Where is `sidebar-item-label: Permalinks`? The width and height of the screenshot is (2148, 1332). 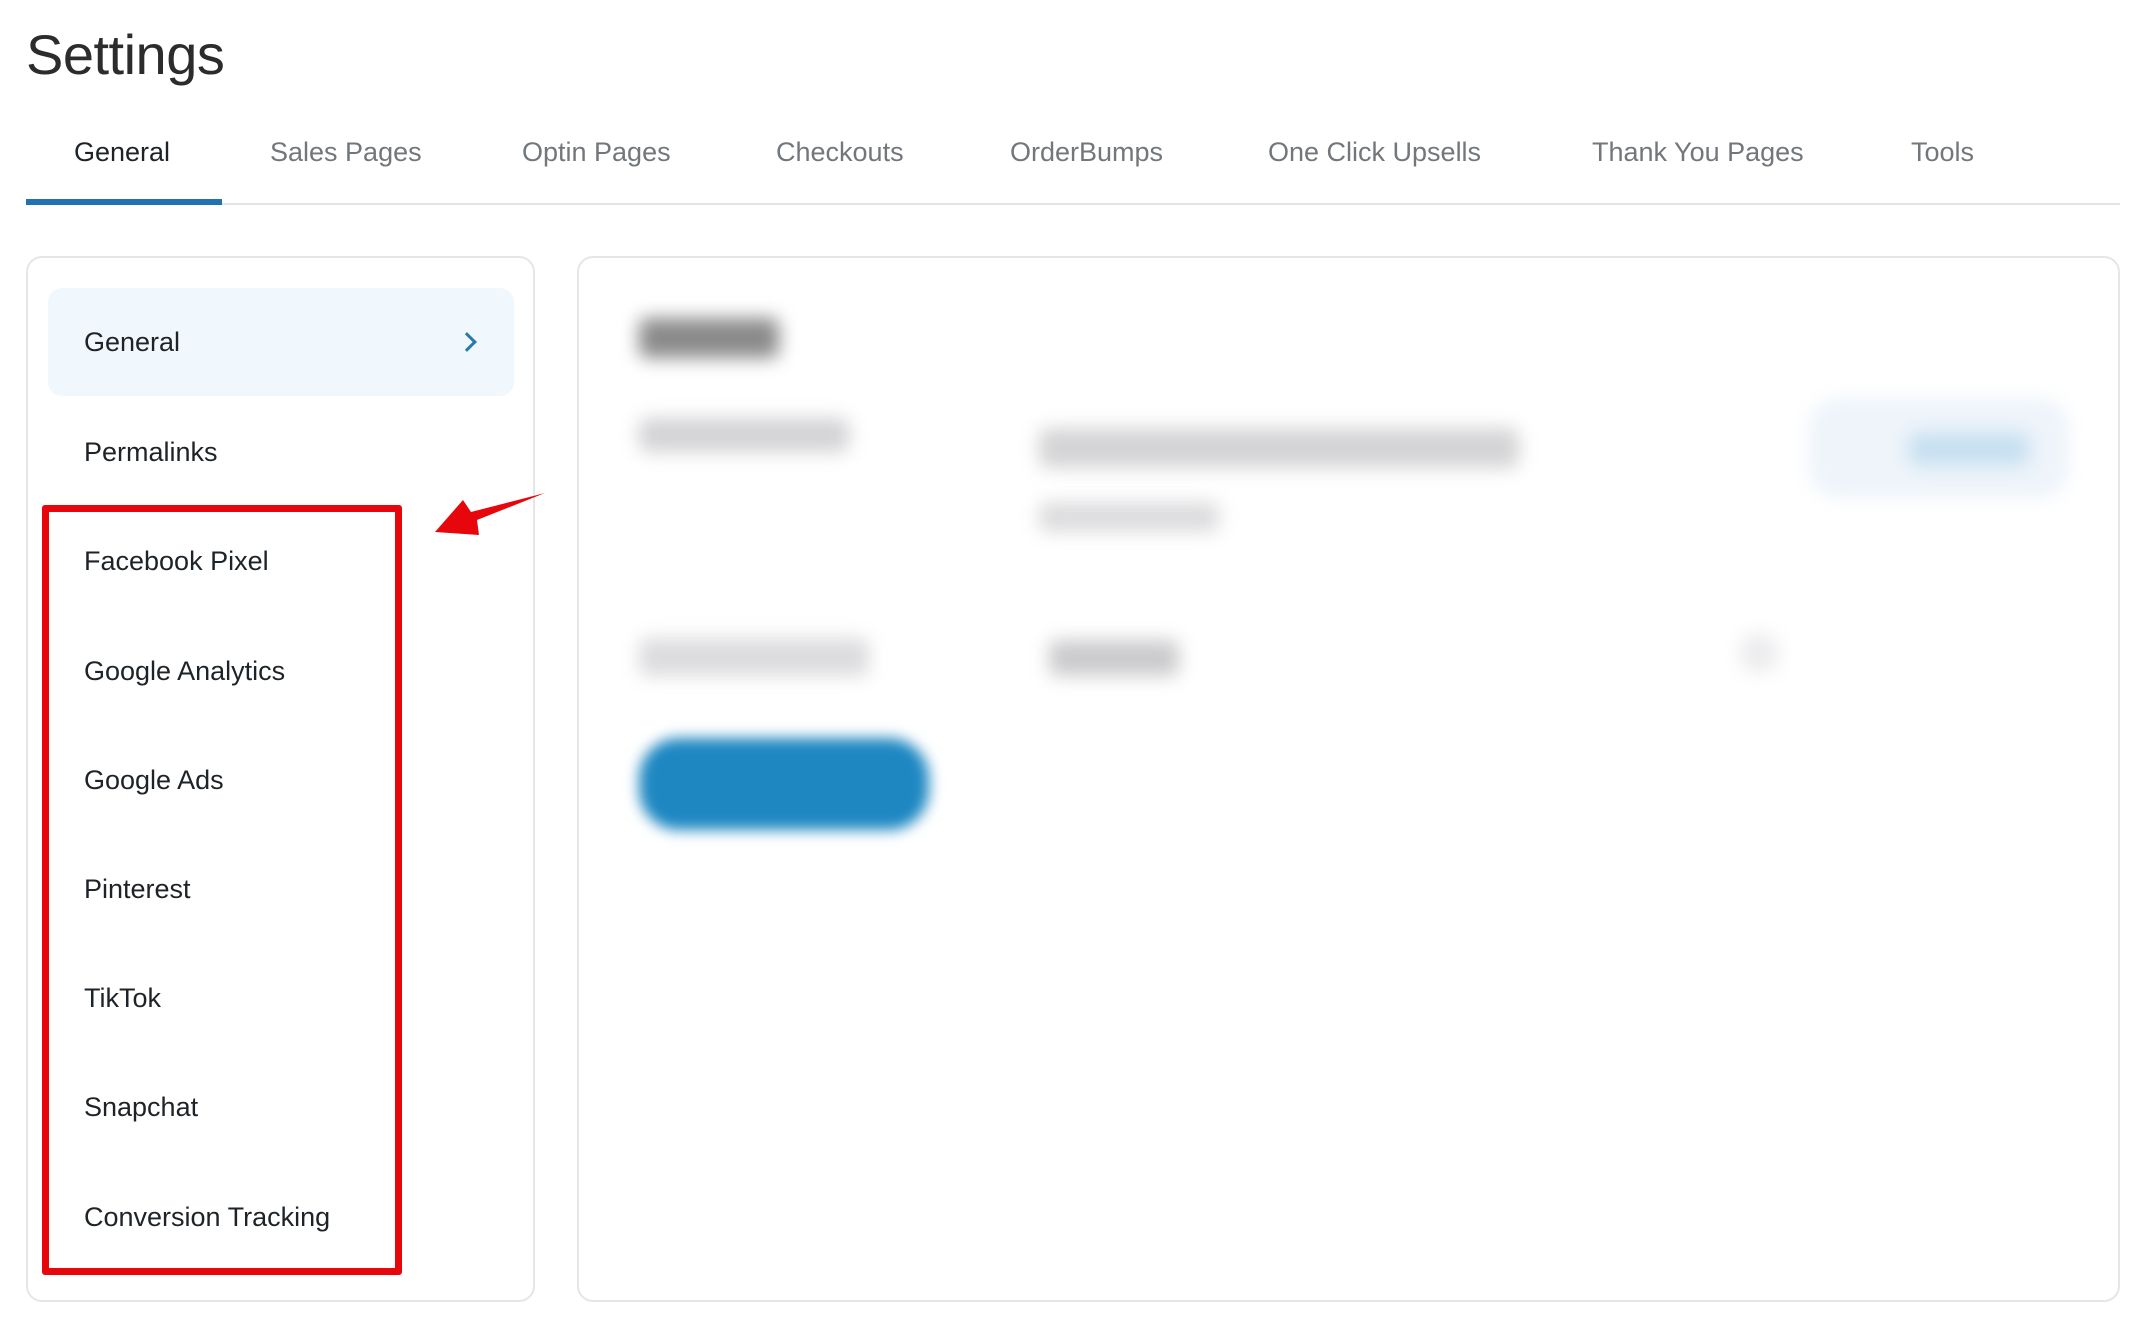
sidebar-item-label: Permalinks is located at coordinates (151, 451).